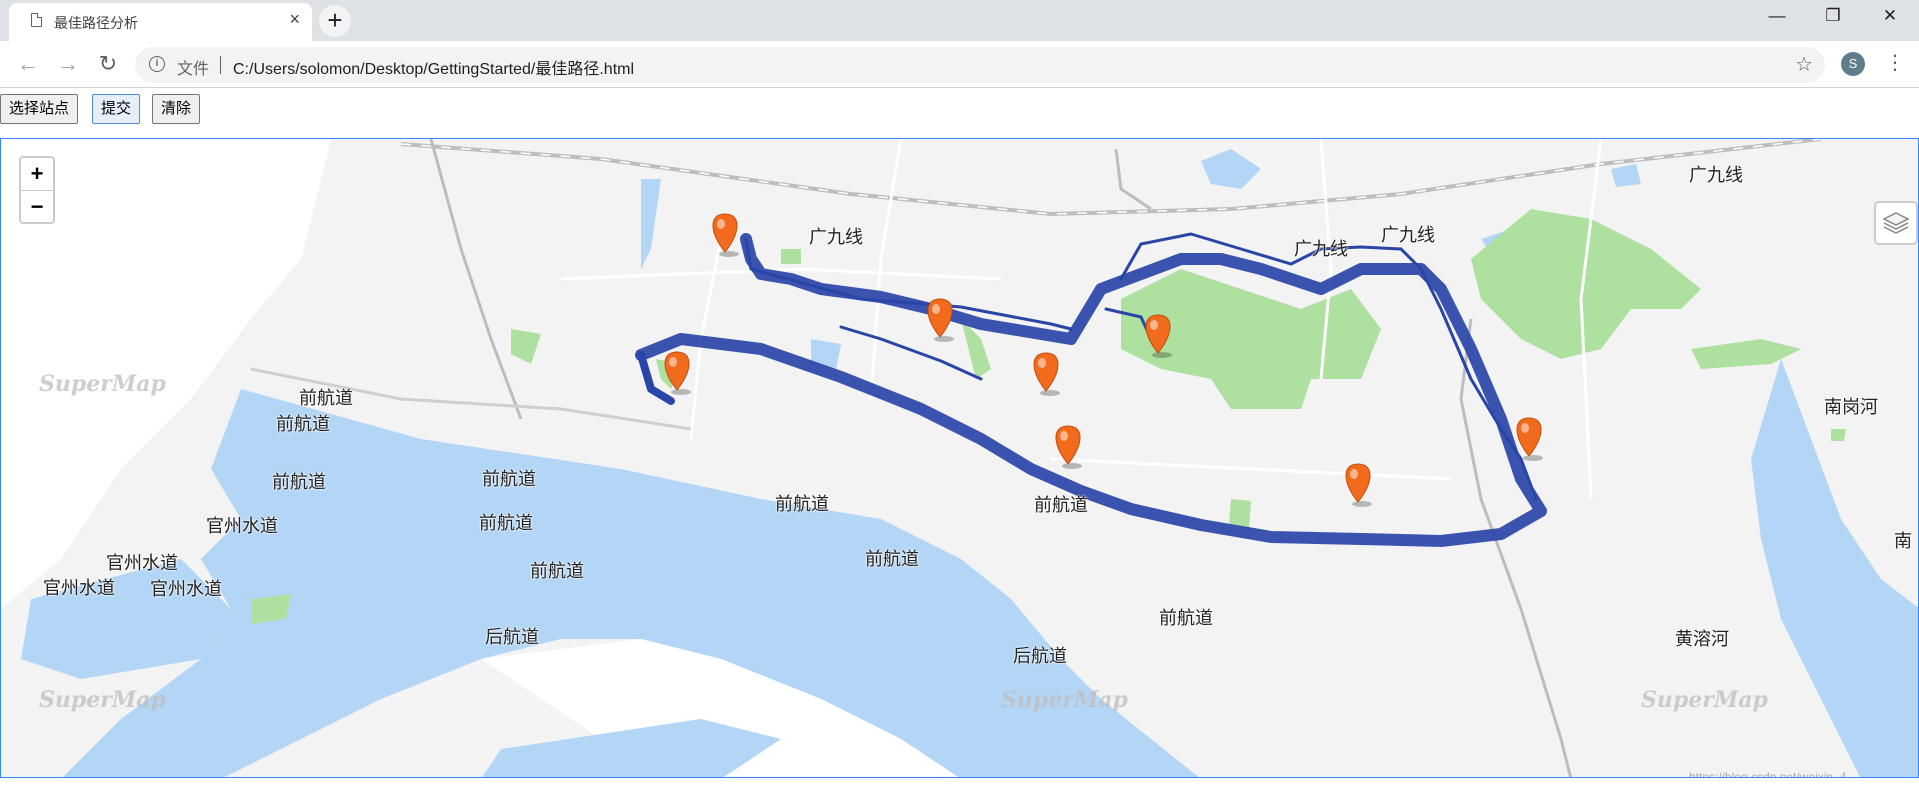  Describe the element at coordinates (1804, 64) in the screenshot. I see `bookmark-star-icon: ☆` at that location.